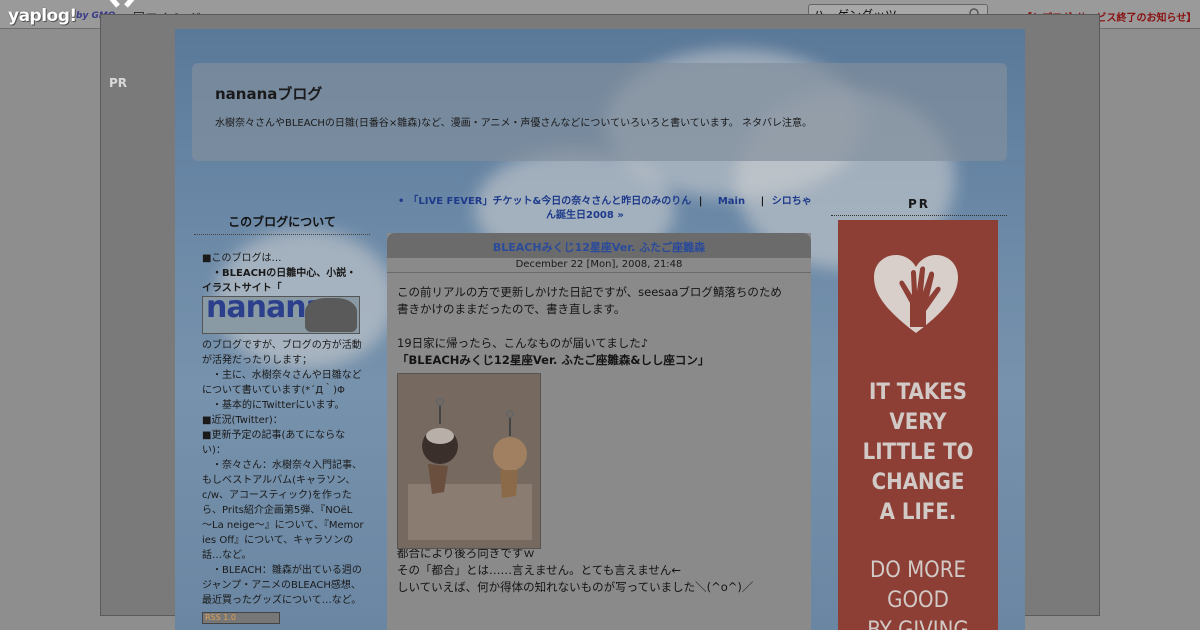 This screenshot has width=1200, height=630. What do you see at coordinates (279, 480) in the screenshot?
I see `about-line: もしベストアルバム(キャラソン、` at bounding box center [279, 480].